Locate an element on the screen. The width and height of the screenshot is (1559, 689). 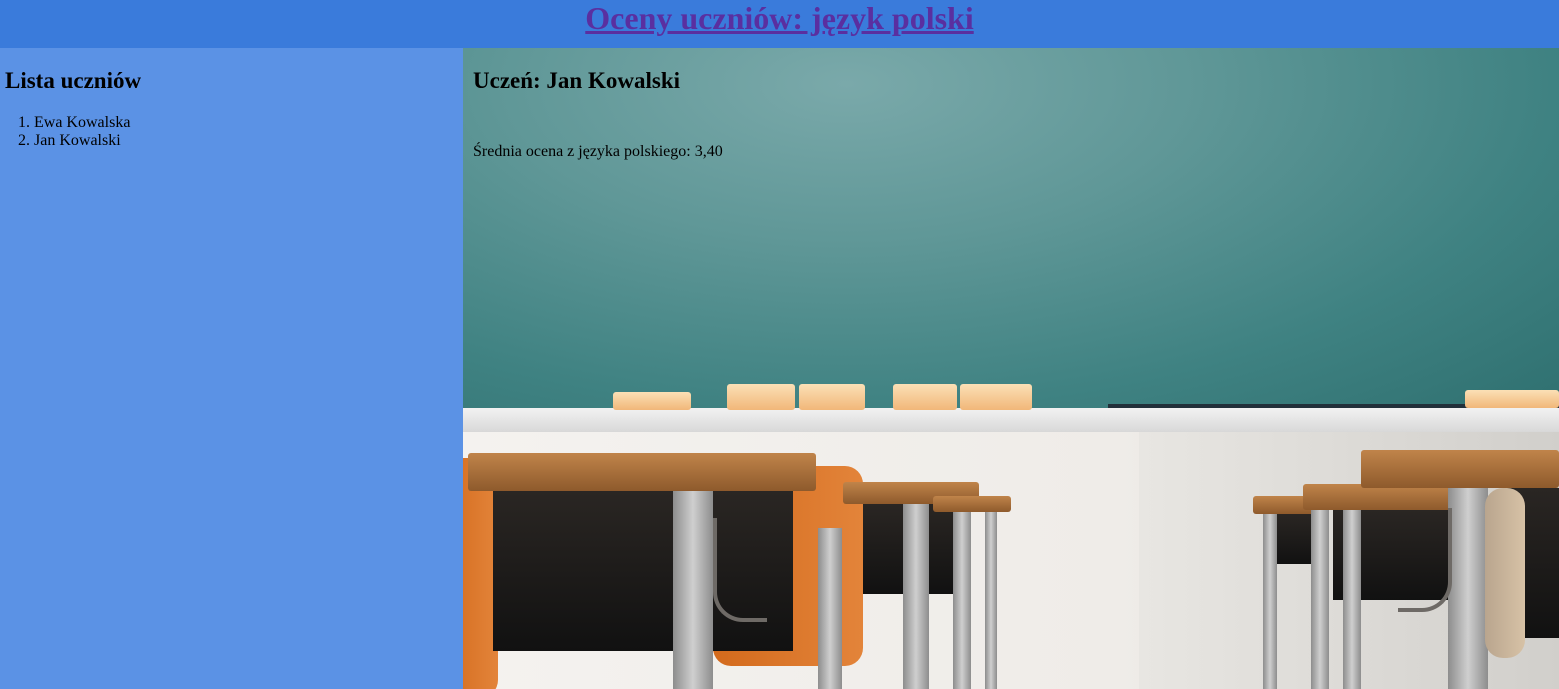
page-header: Oceny uczniów: język polski is located at coordinates (779, 24).